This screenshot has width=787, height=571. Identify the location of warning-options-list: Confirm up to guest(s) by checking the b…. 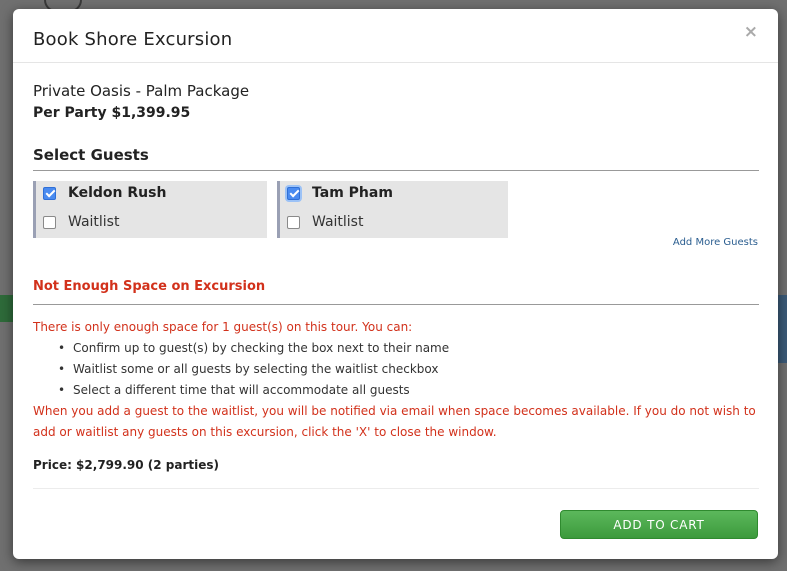
(251, 369).